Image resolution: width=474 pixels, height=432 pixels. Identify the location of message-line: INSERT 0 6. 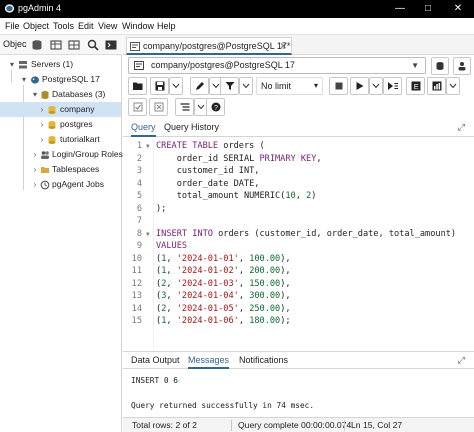
(154, 380).